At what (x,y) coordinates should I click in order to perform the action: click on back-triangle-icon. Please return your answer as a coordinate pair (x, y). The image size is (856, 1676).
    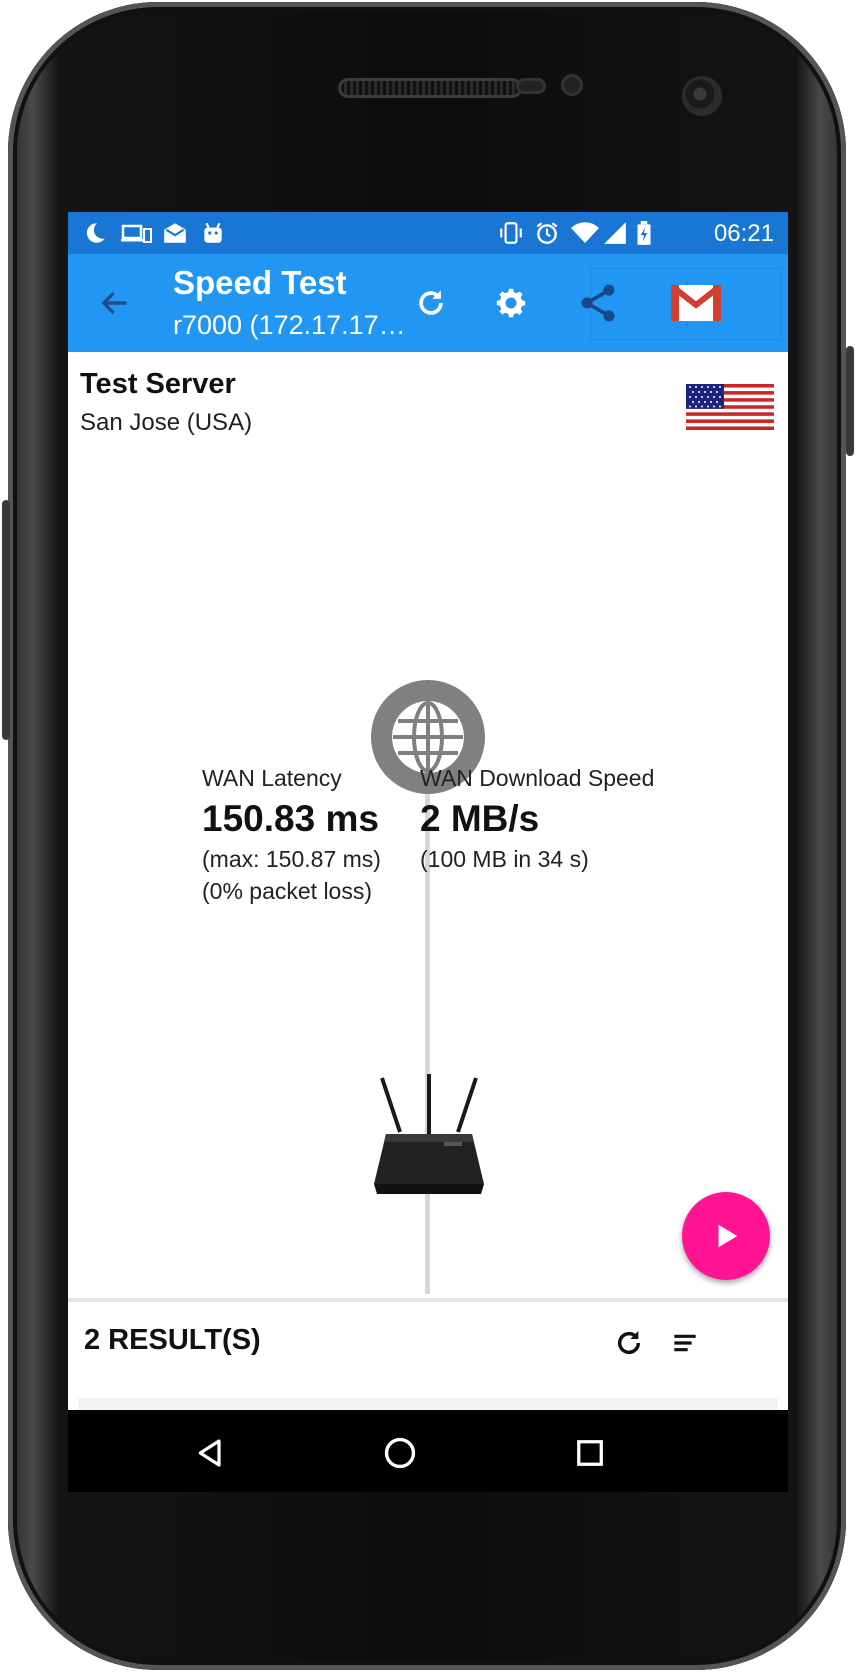
    Looking at the image, I should click on (209, 1453).